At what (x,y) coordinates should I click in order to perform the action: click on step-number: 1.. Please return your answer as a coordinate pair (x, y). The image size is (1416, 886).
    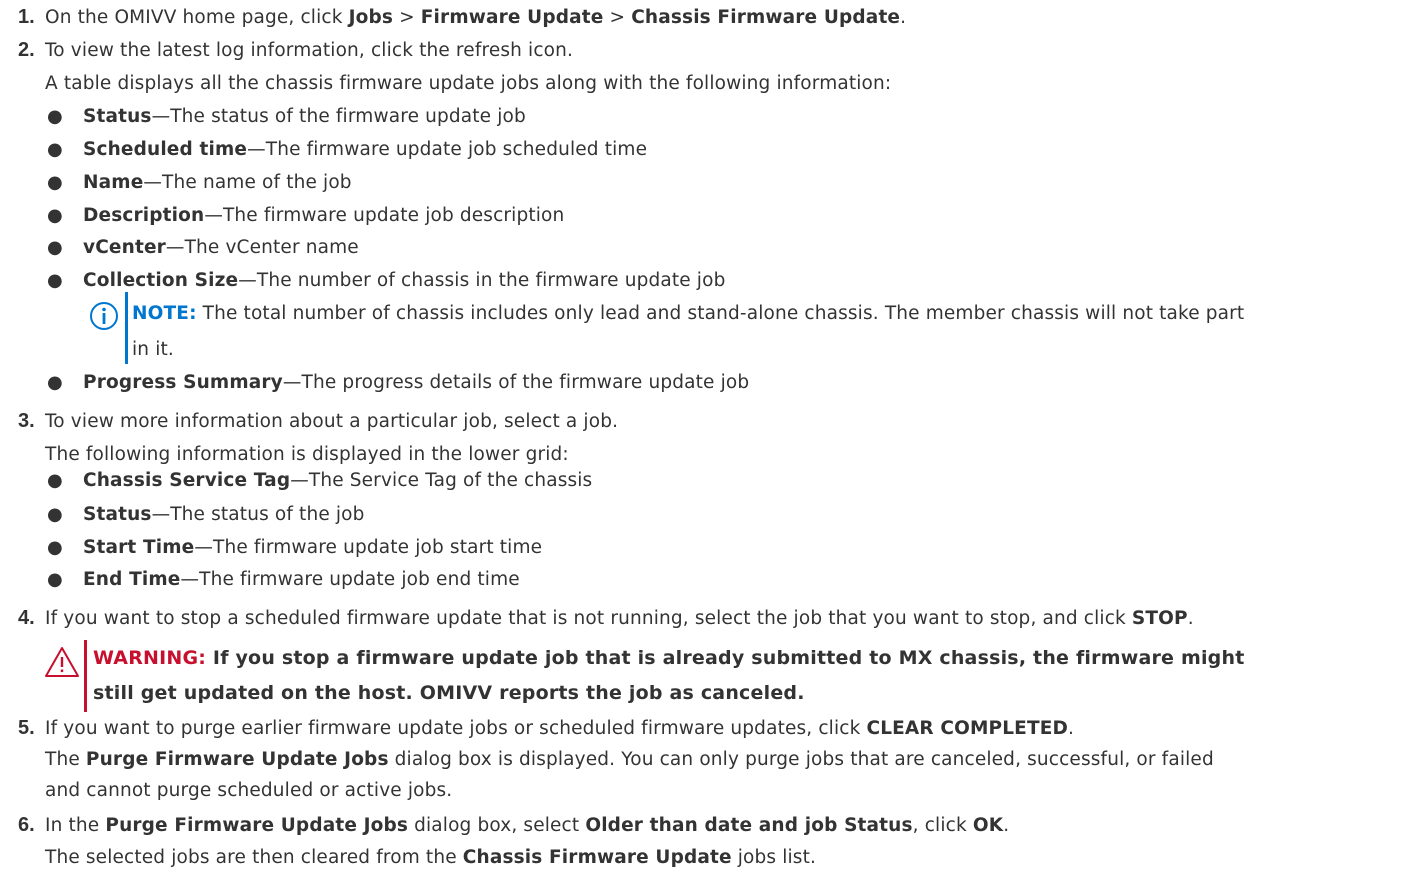
    Looking at the image, I should click on (26, 17).